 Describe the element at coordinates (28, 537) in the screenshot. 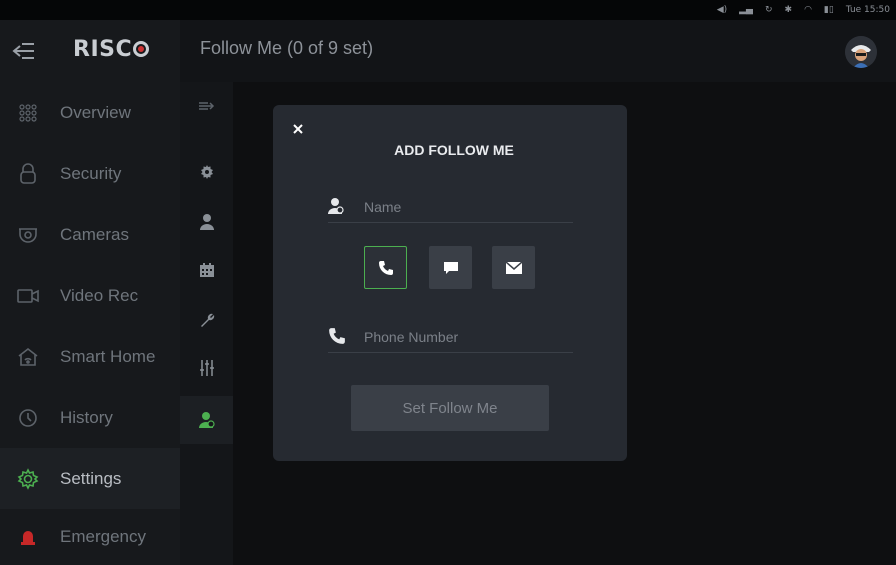

I see `alarm-icon` at that location.